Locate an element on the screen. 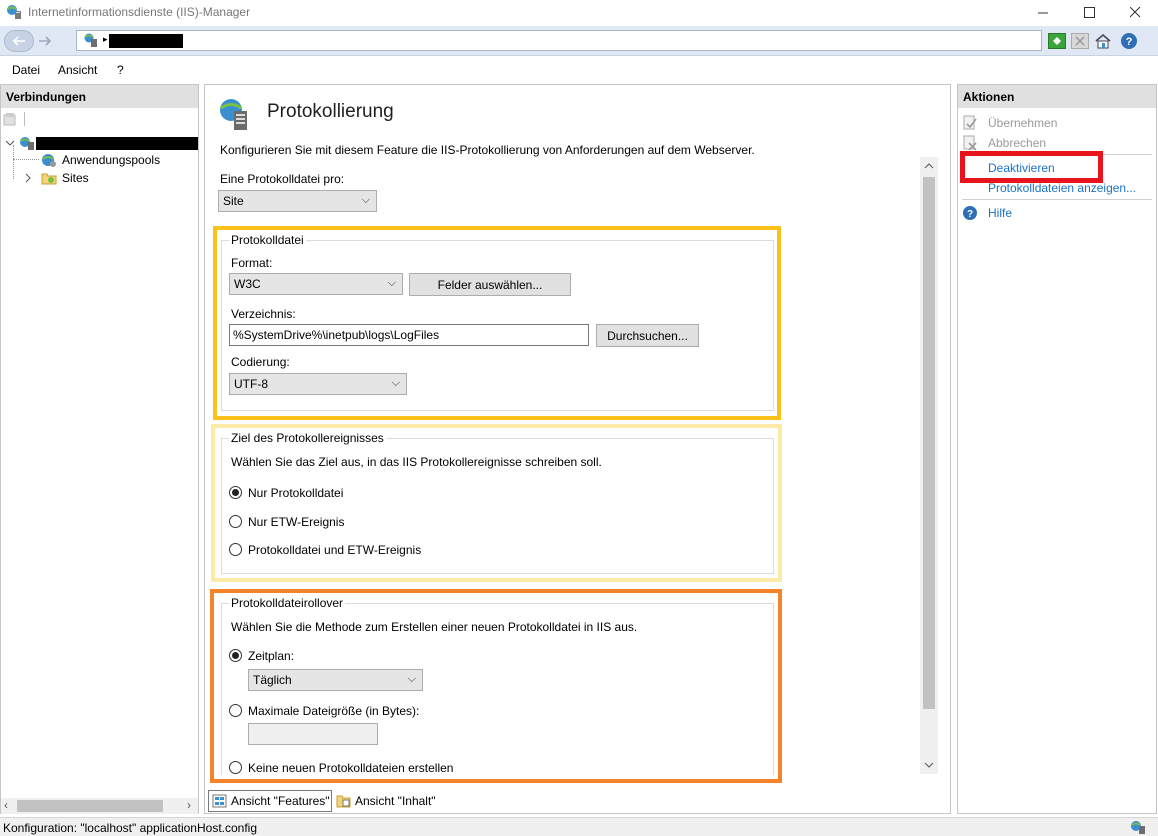 The height and width of the screenshot is (836, 1158). stop-button is located at coordinates (1080, 41).